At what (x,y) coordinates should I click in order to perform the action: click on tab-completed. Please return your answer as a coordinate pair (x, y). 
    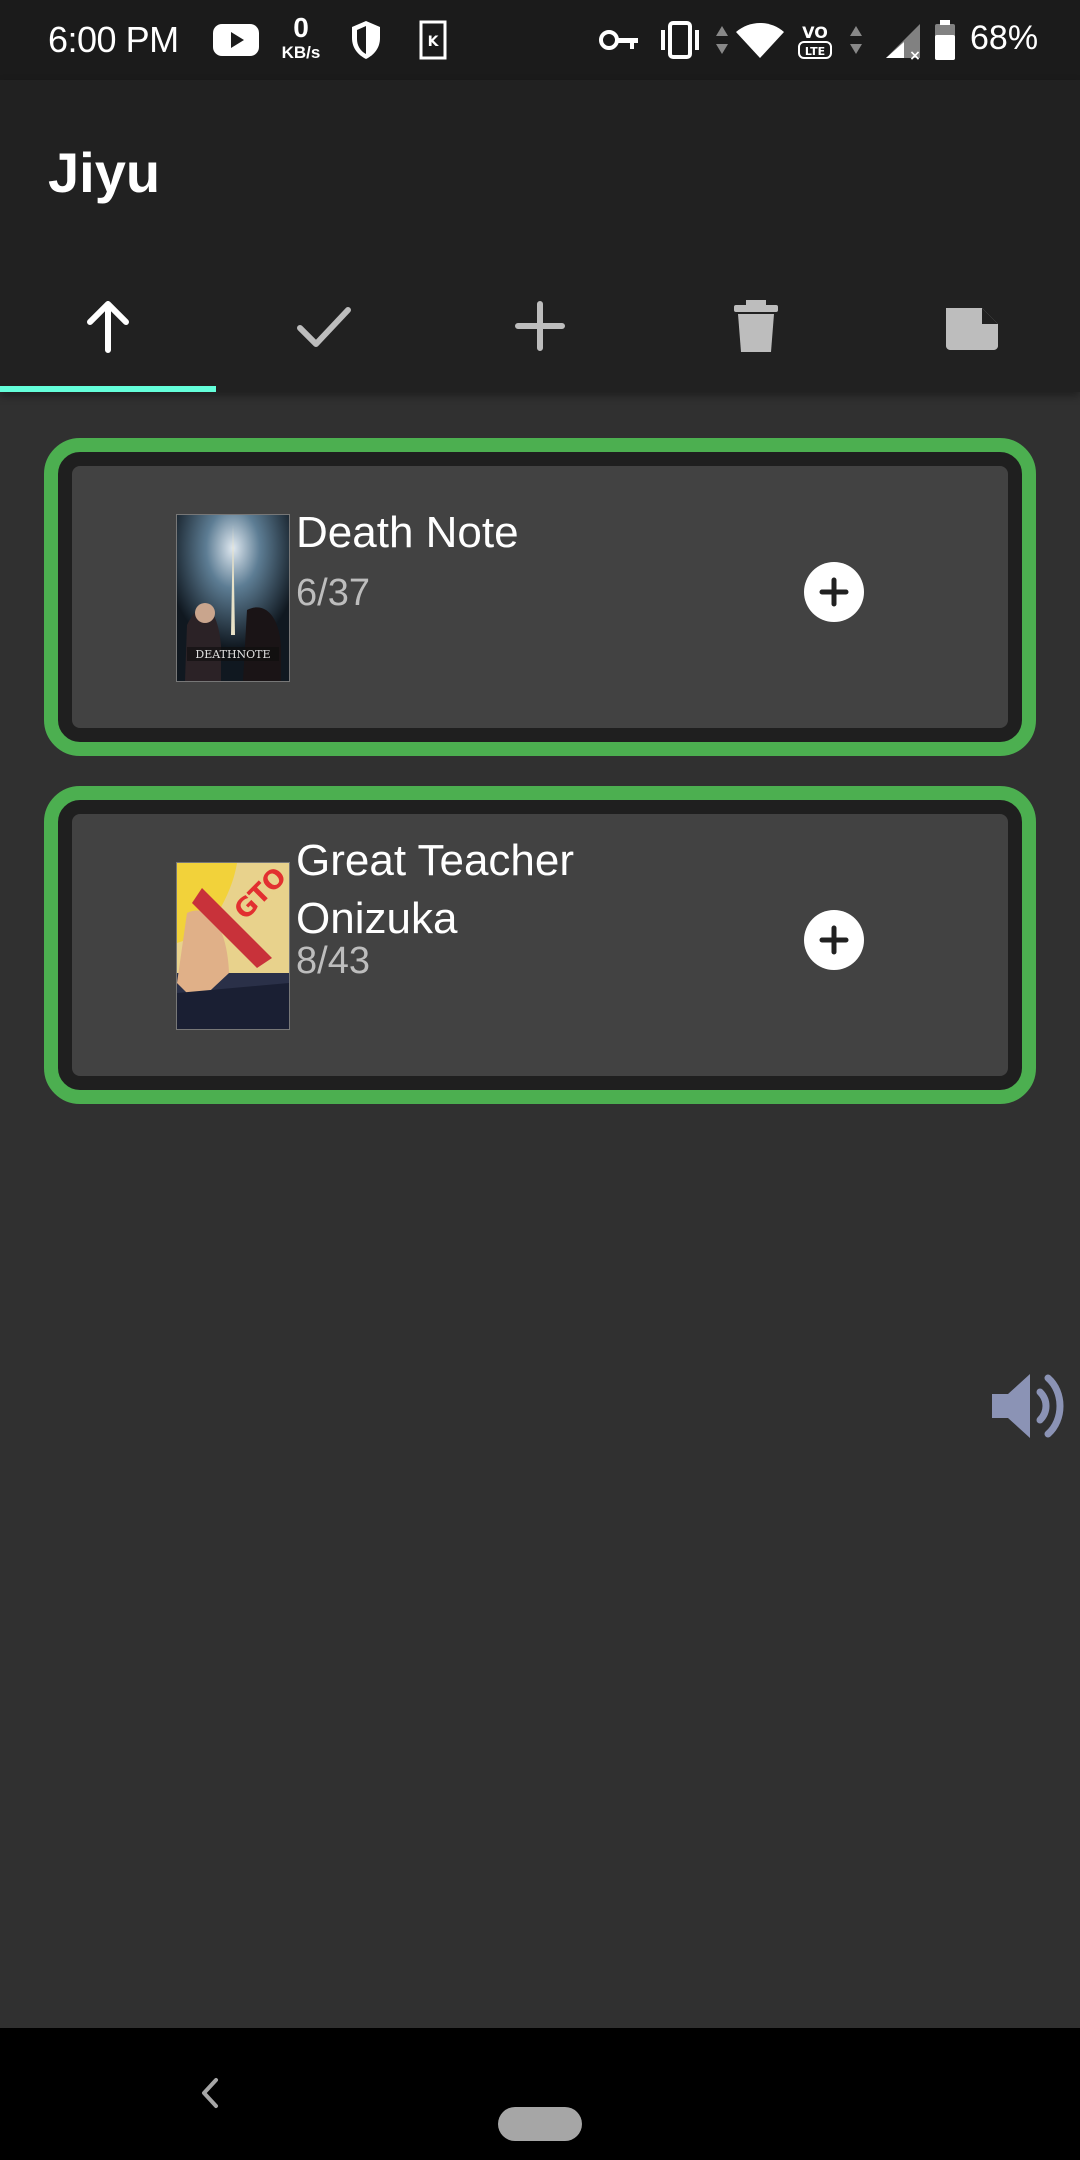
    Looking at the image, I should click on (324, 326).